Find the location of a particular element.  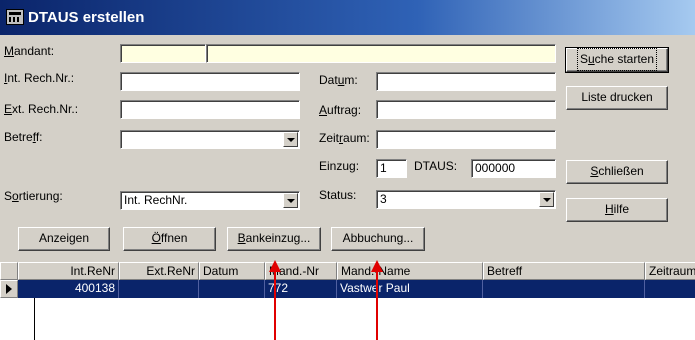

annotation-arrow-bankeinzug is located at coordinates (275, 300).